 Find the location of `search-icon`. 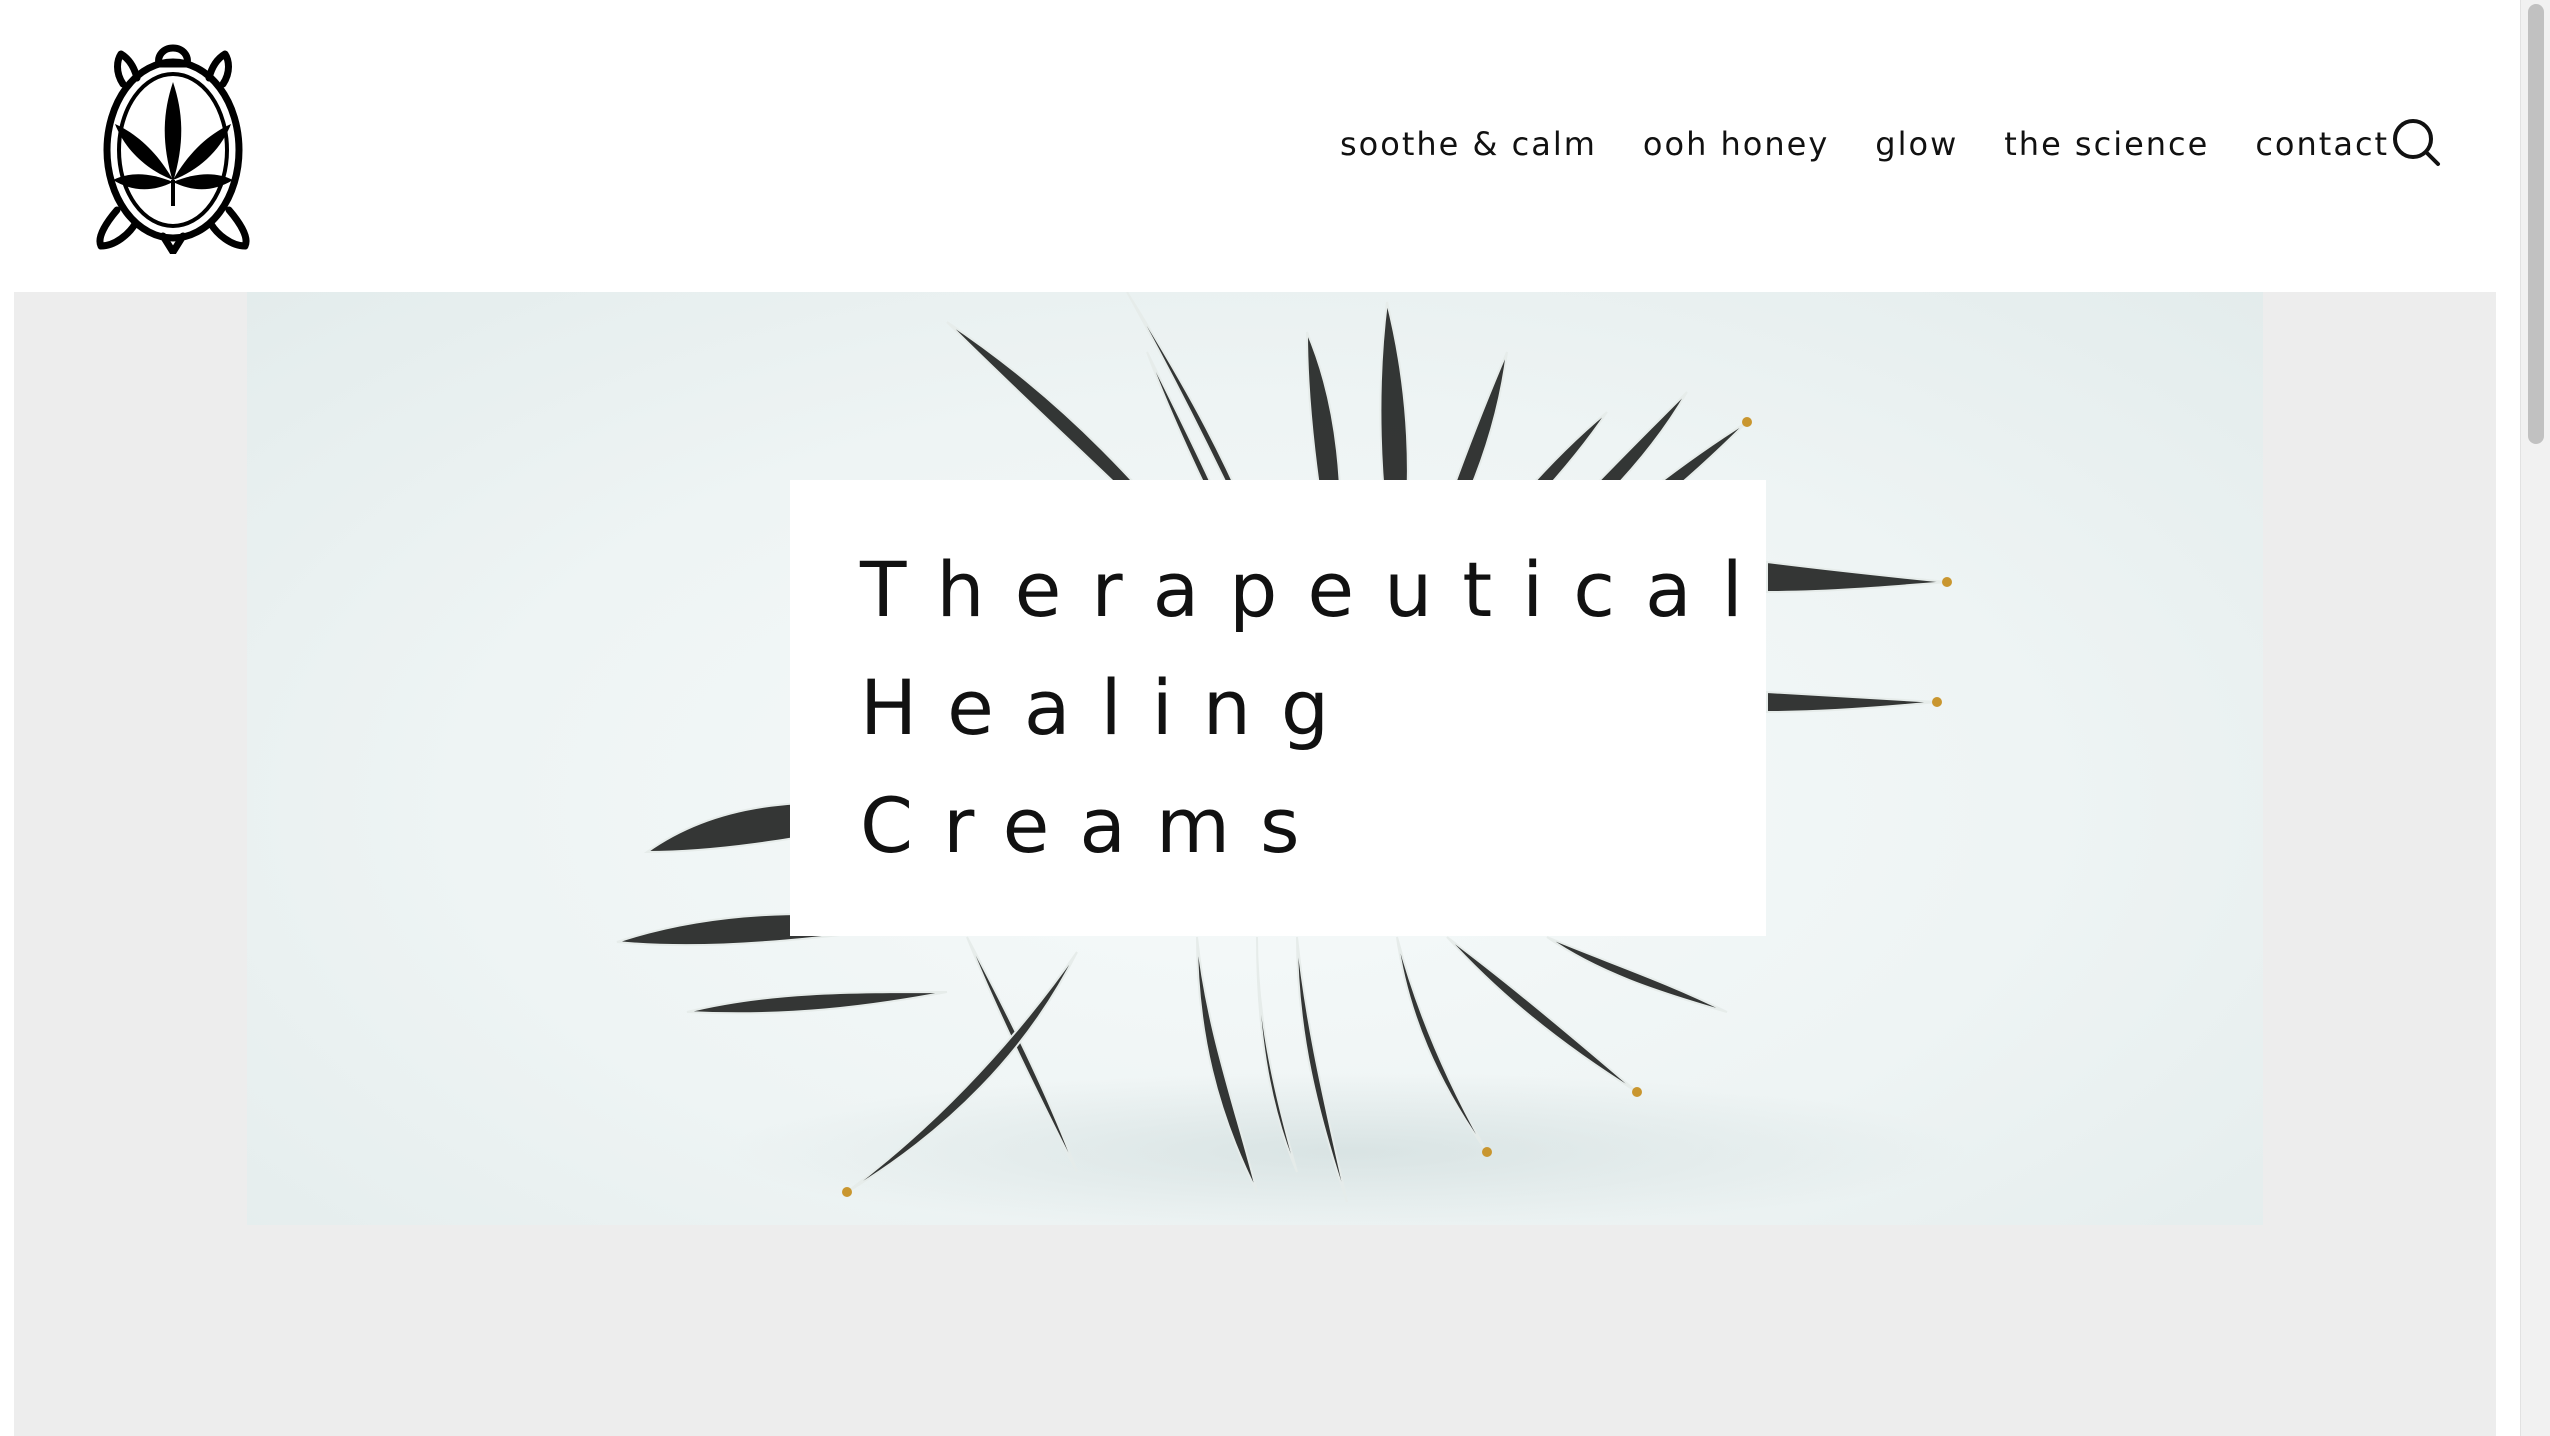

search-icon is located at coordinates (2416, 142).